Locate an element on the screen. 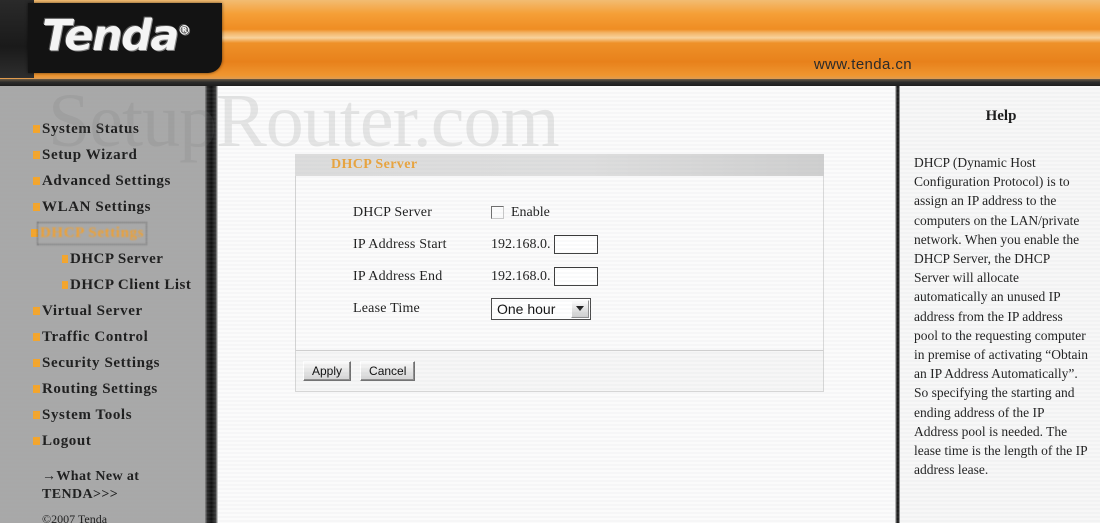 Image resolution: width=1100 pixels, height=523 pixels. lease-time-select: One hour is located at coordinates (541, 308).